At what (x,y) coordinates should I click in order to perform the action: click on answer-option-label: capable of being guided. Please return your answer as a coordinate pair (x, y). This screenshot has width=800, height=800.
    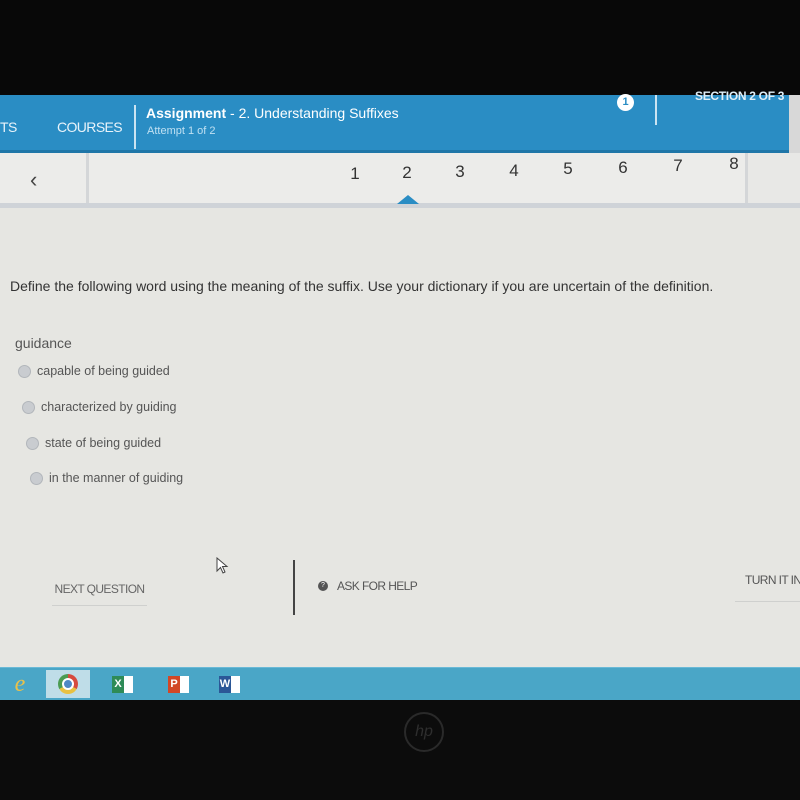
    Looking at the image, I should click on (103, 371).